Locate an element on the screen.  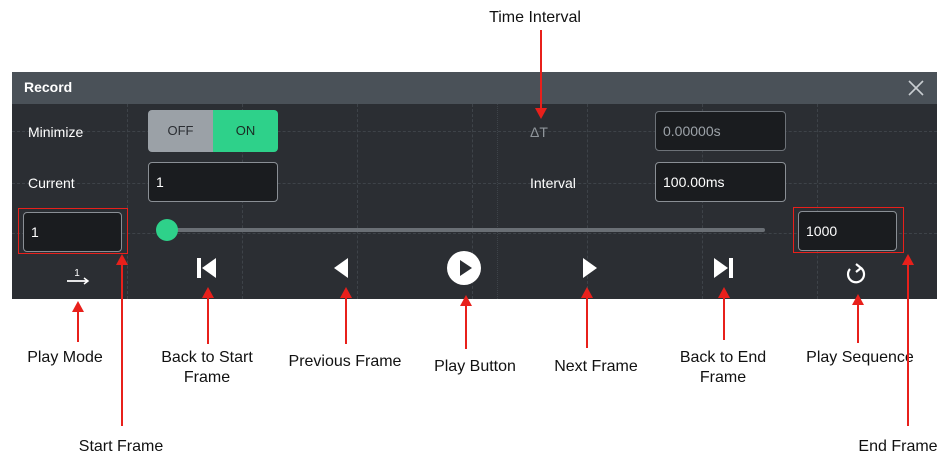
toggle-off-option: OFF is located at coordinates (180, 131).